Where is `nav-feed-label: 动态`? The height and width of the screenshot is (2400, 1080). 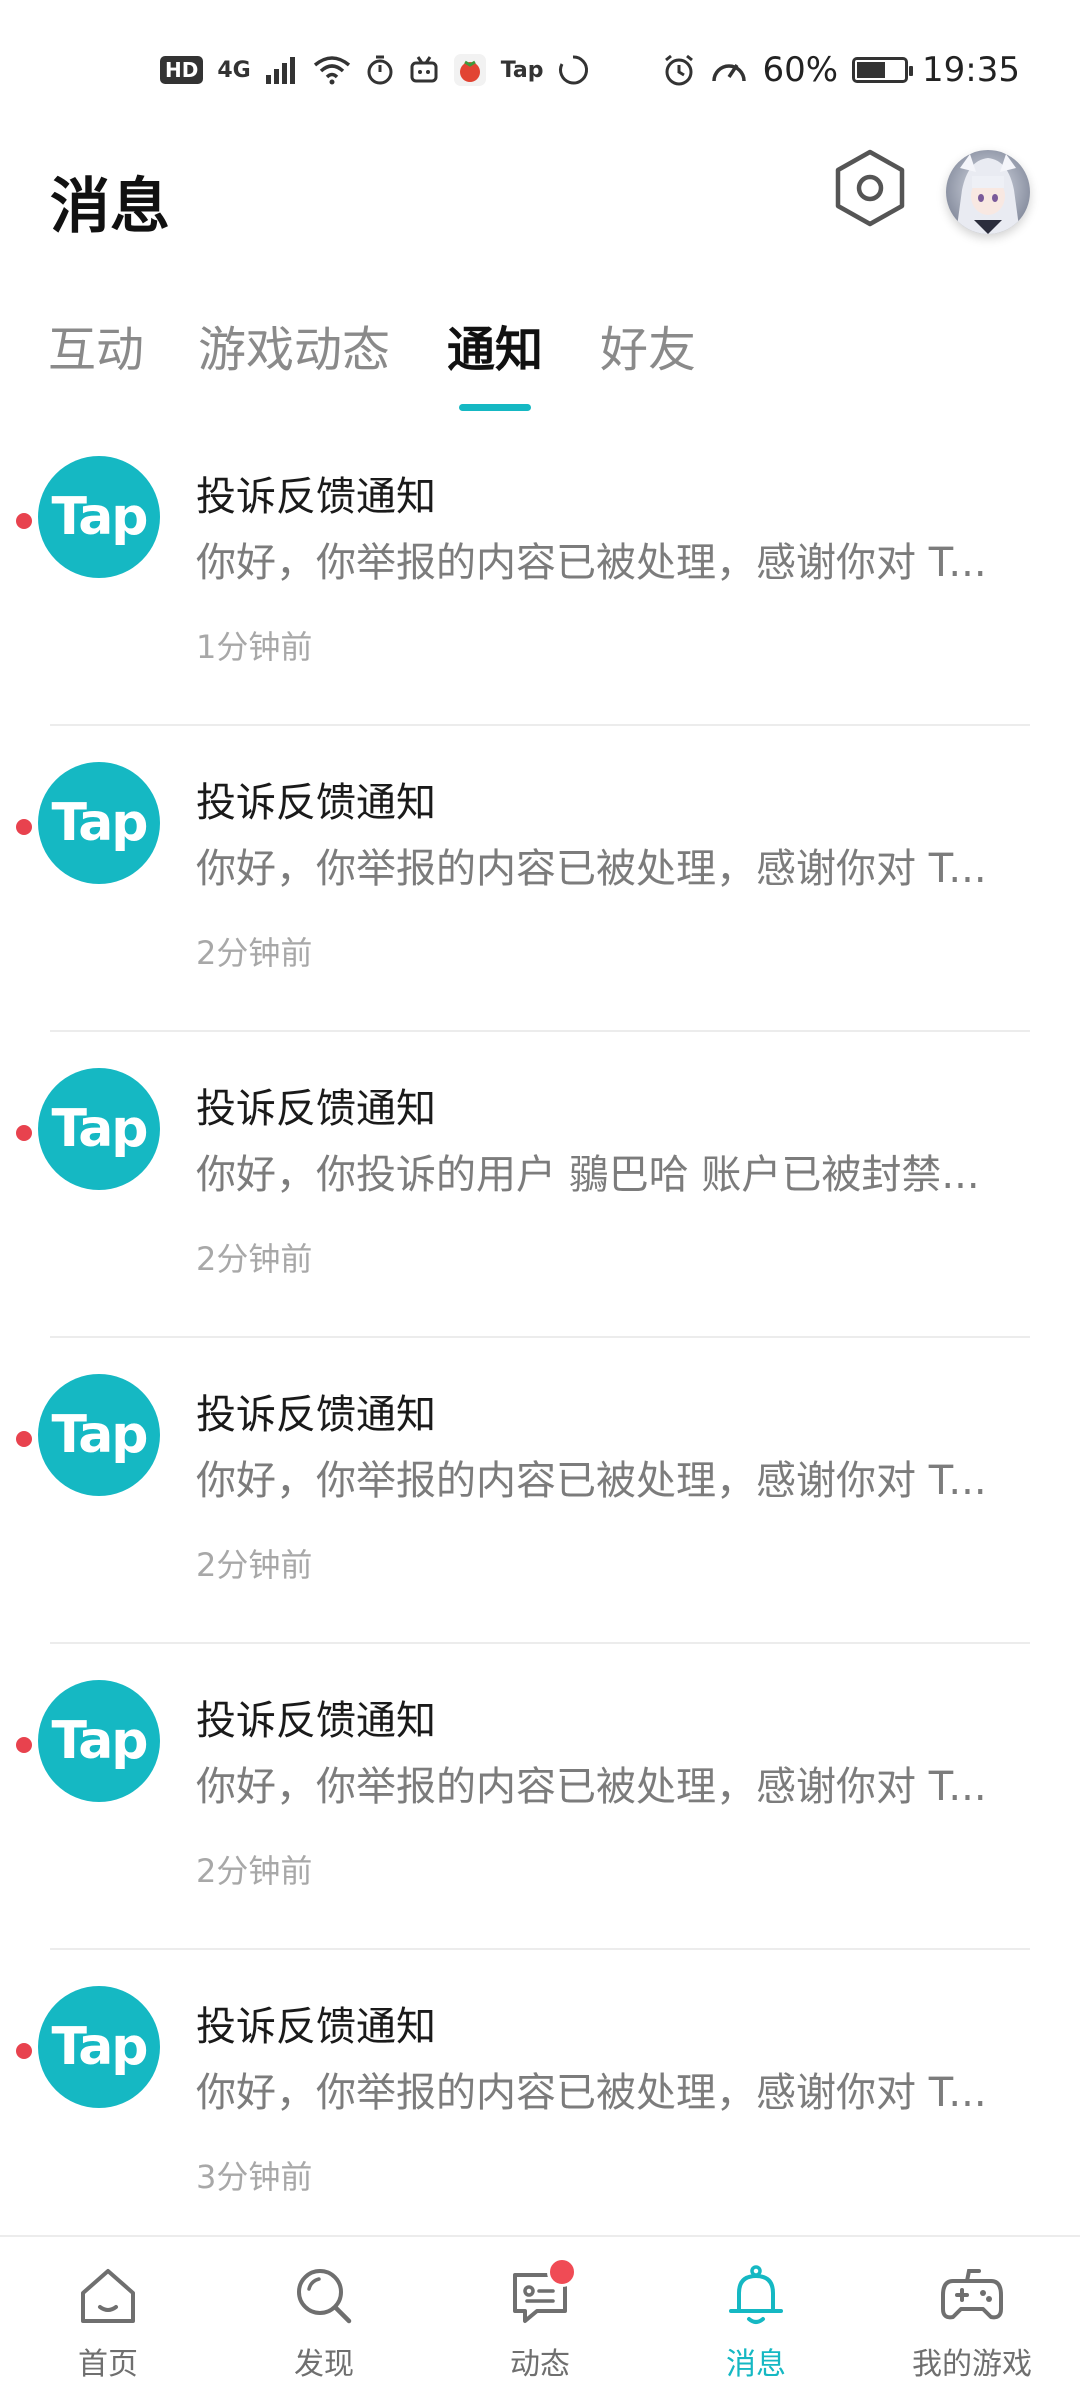 nav-feed-label: 动态 is located at coordinates (540, 2364).